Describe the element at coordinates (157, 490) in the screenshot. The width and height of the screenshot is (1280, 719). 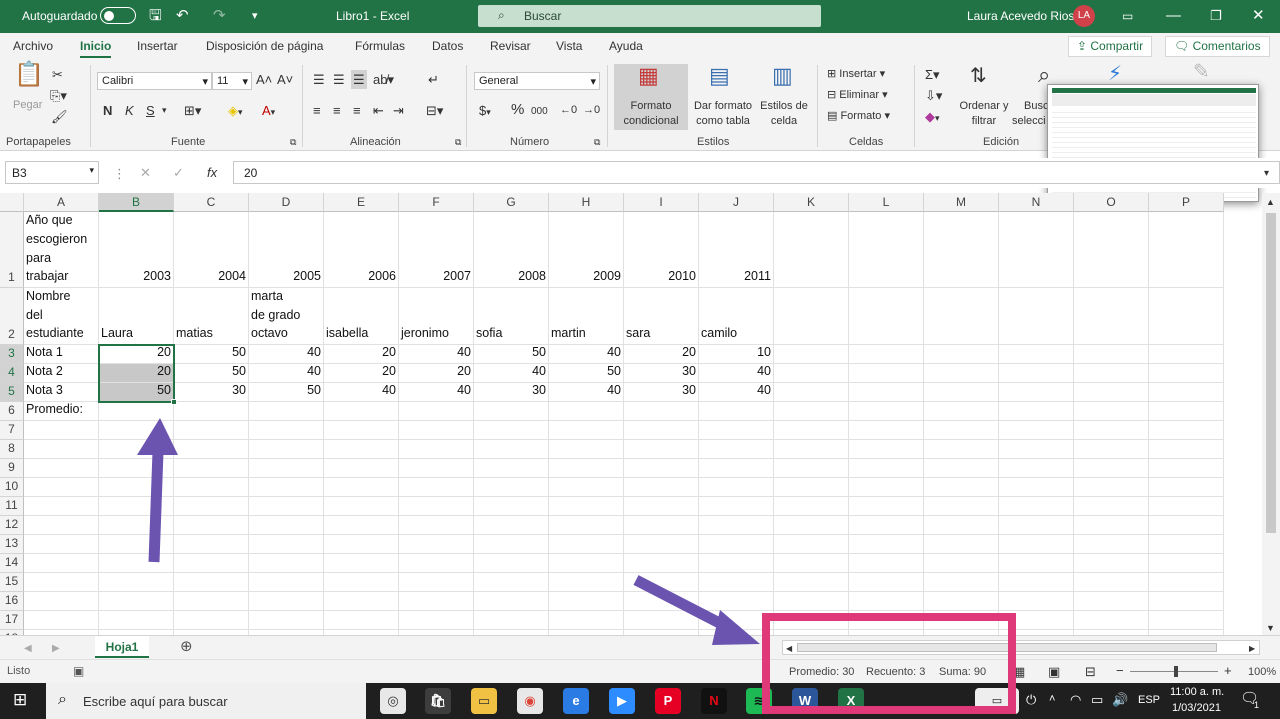
I see `up-arrow-annotation` at that location.